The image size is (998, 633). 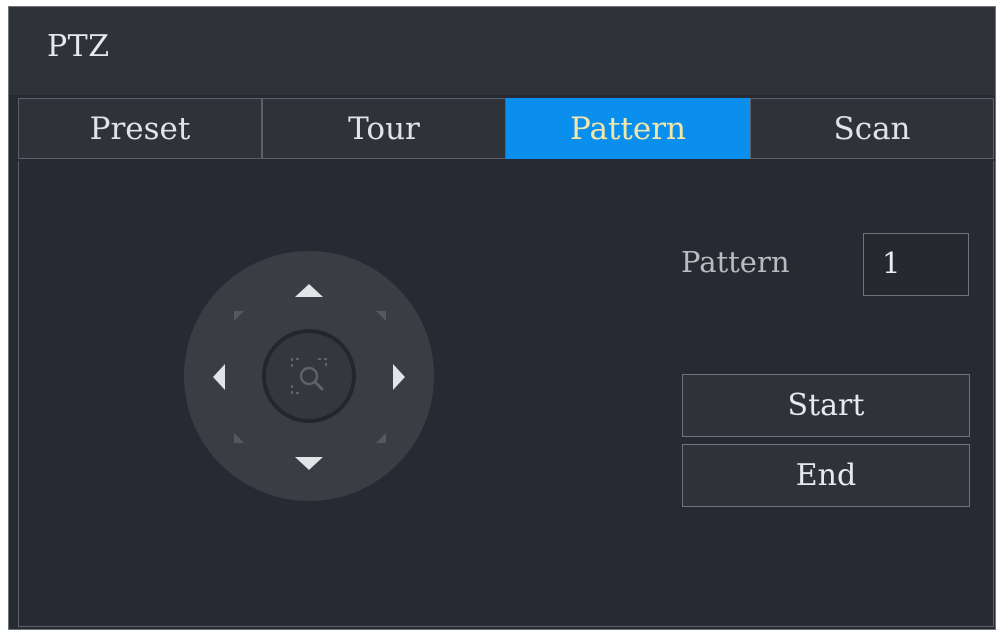 What do you see at coordinates (239, 438) in the screenshot?
I see `down-left-arrow-icon` at bounding box center [239, 438].